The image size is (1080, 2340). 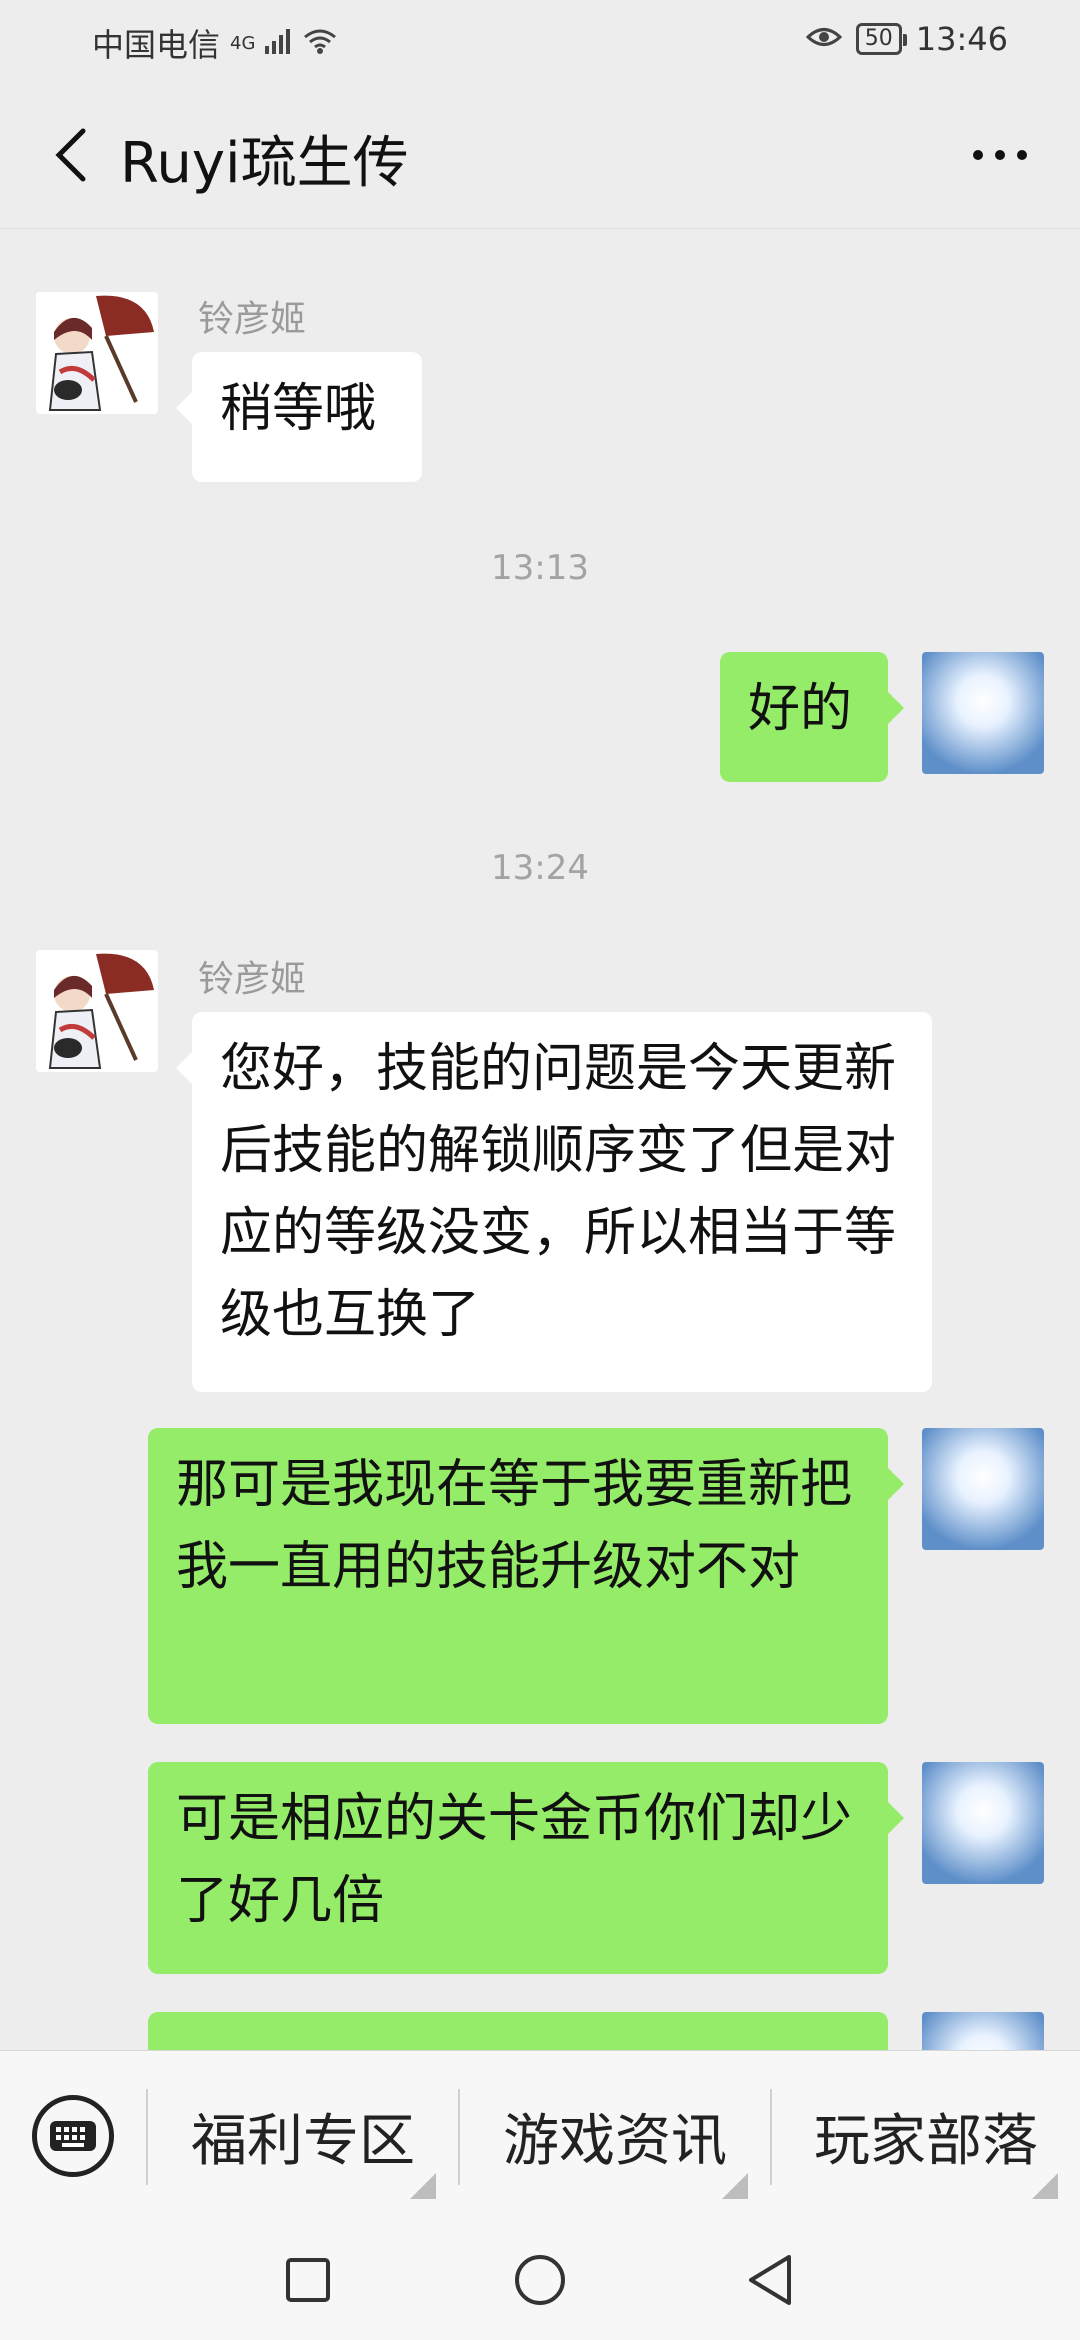 I want to click on eye-icon, so click(x=823, y=39).